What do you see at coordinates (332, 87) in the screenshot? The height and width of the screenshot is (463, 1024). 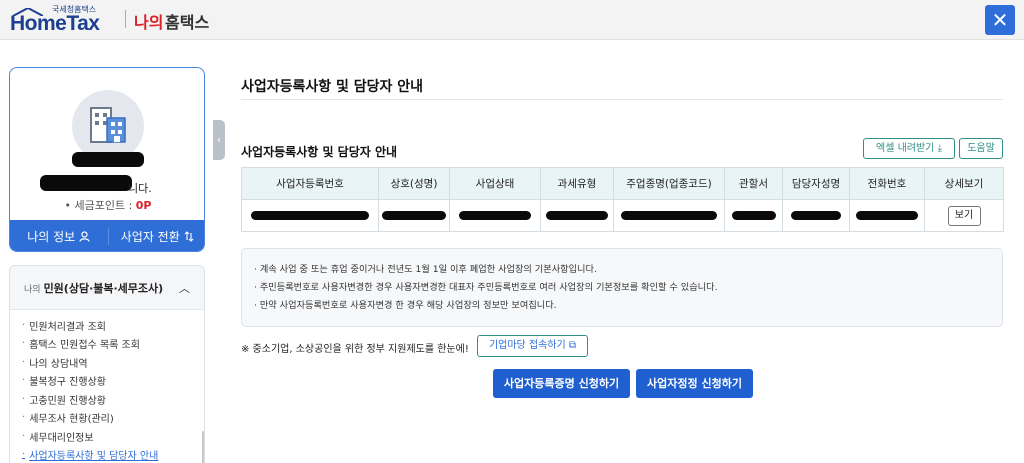 I see `page-title: 사업자등록사항 및 담당자 안내` at bounding box center [332, 87].